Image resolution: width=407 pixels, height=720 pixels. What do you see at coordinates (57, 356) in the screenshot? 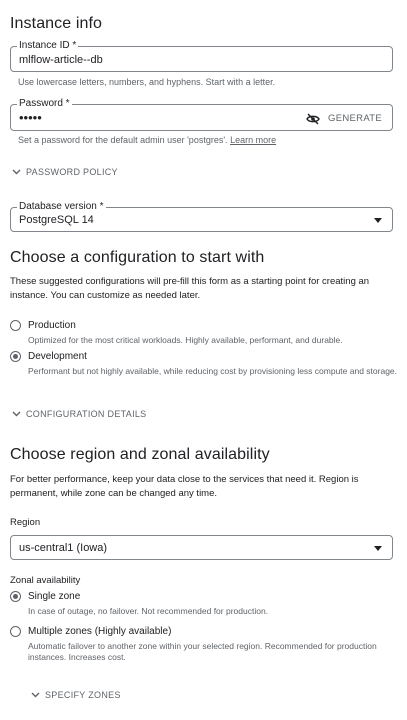
I see `development-label: Development` at bounding box center [57, 356].